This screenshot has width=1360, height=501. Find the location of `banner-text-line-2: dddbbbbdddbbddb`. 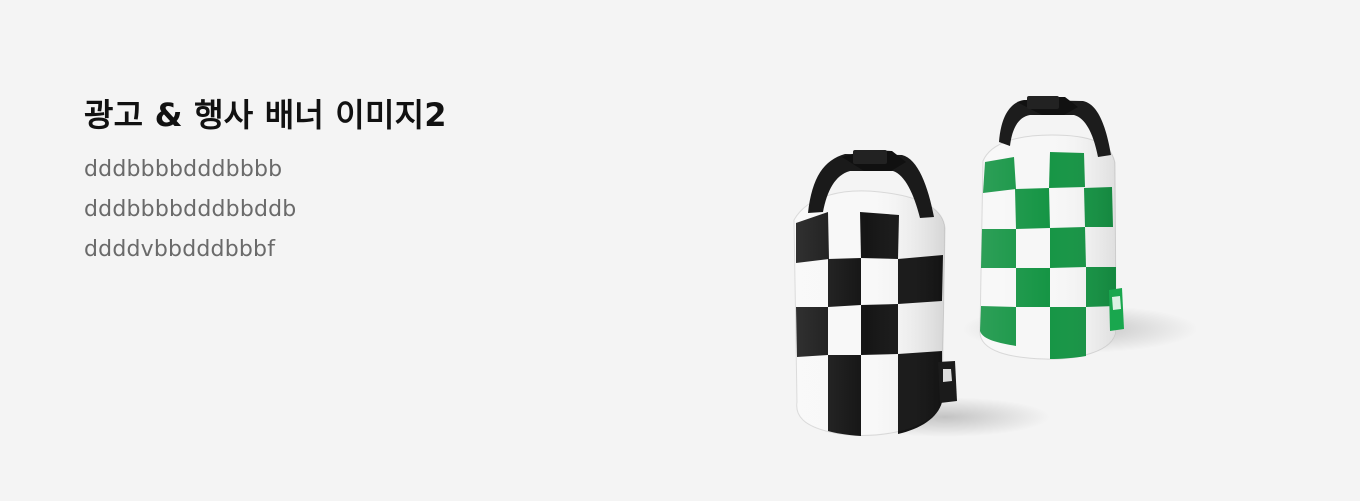

banner-text-line-2: dddbbbbdddbbddb is located at coordinates (190, 209).